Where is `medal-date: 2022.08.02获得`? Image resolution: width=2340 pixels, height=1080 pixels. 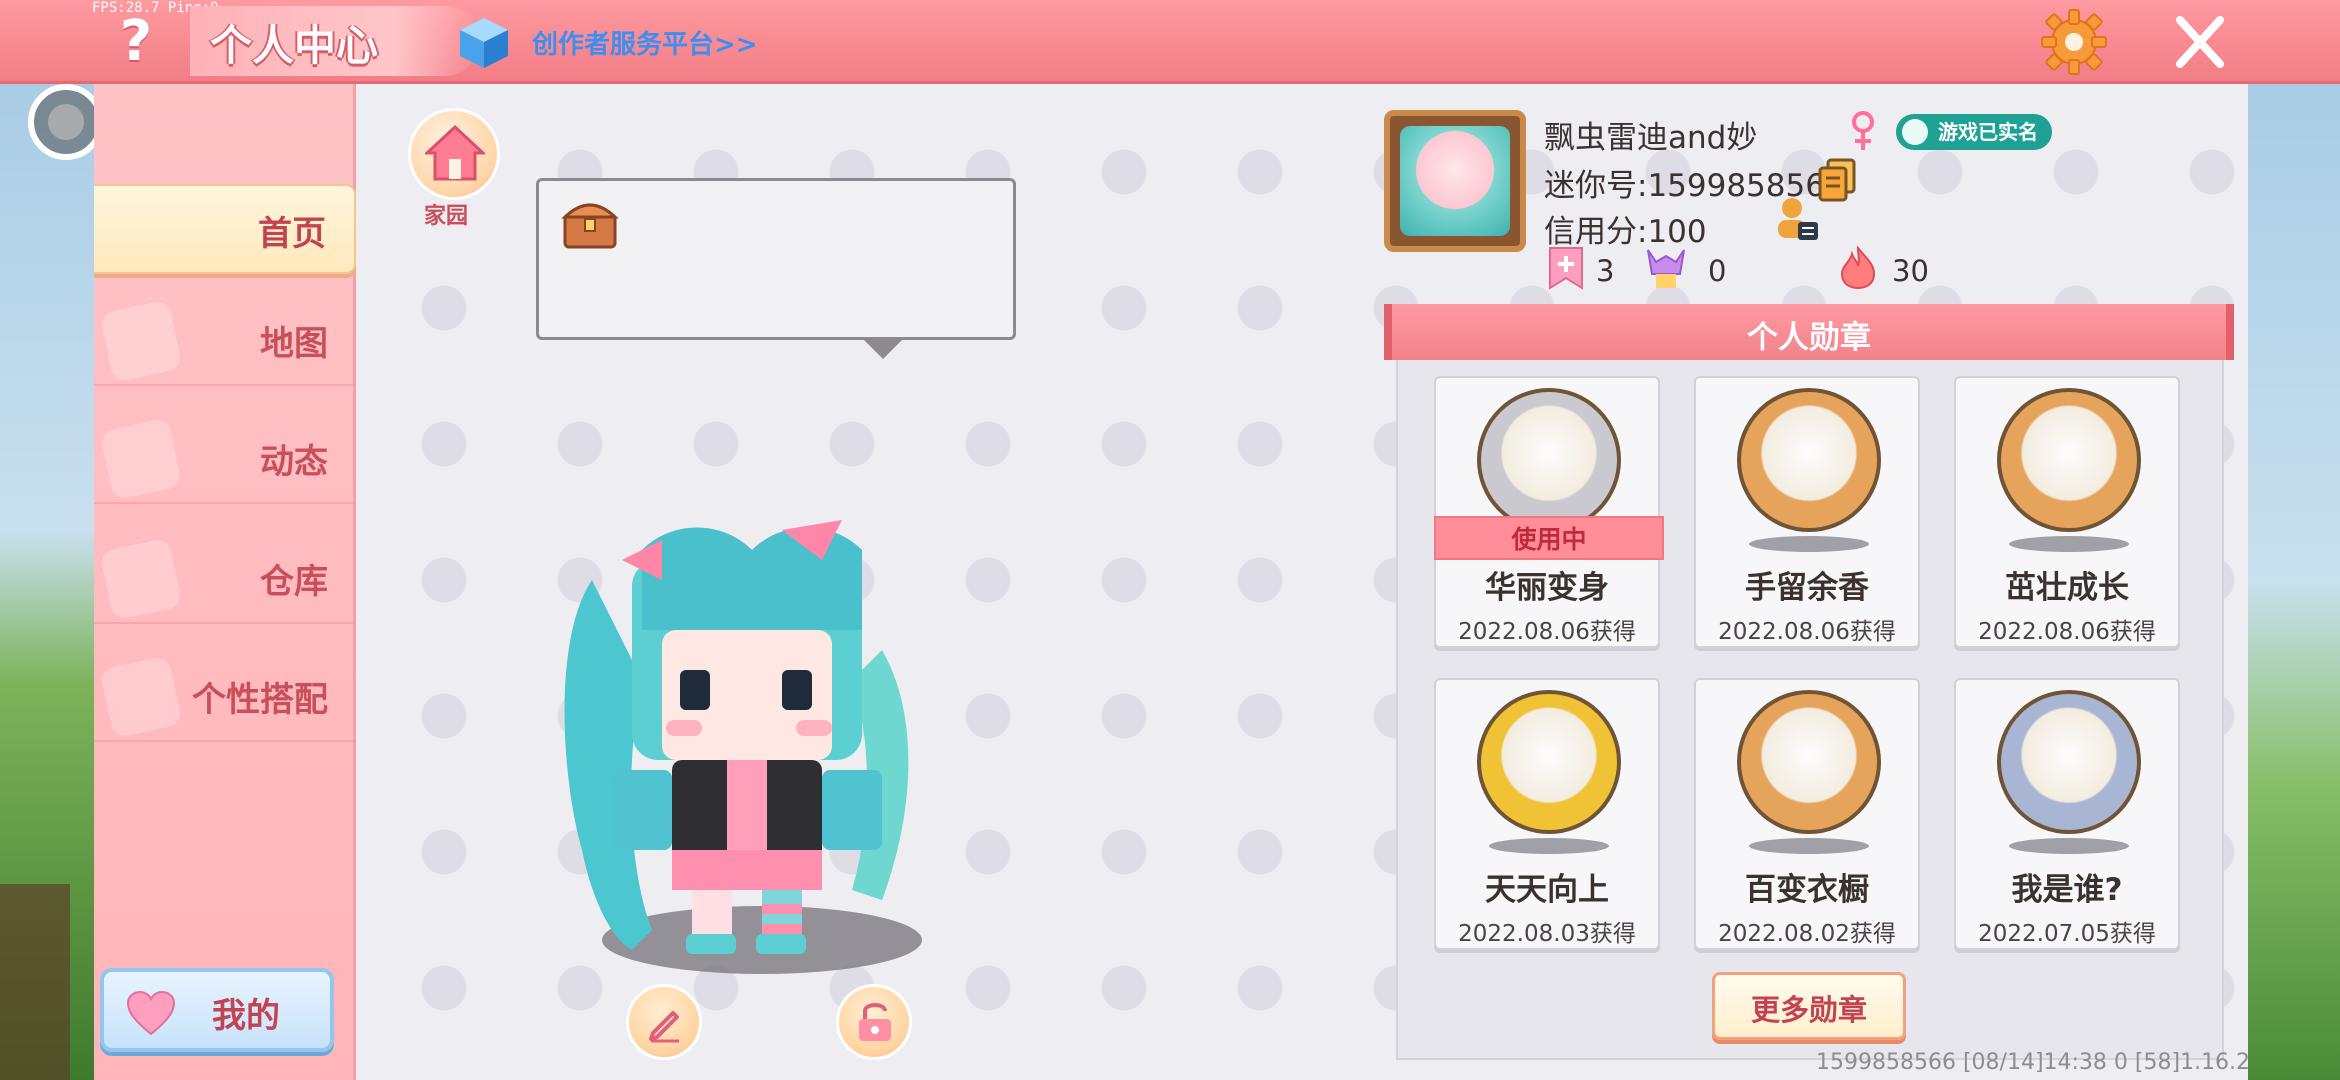
medal-date: 2022.08.02获得 is located at coordinates (1807, 934).